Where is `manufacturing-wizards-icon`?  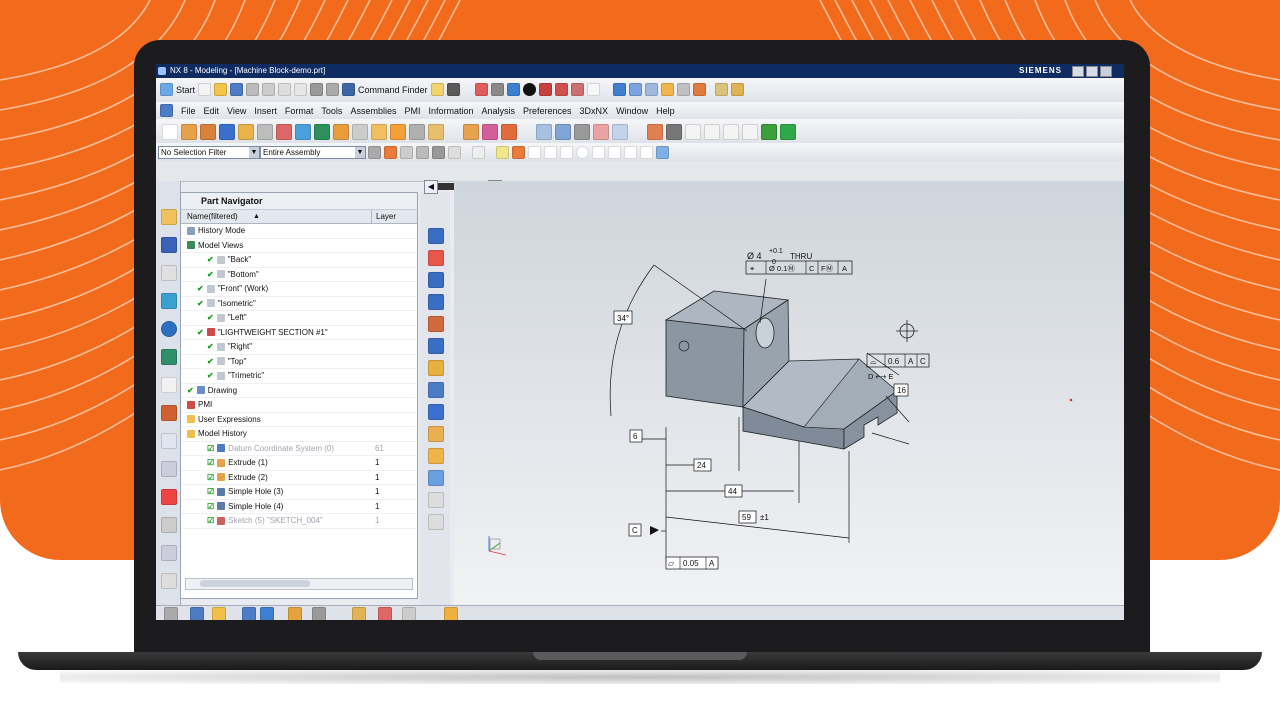
manufacturing-wizards-icon is located at coordinates (169, 441).